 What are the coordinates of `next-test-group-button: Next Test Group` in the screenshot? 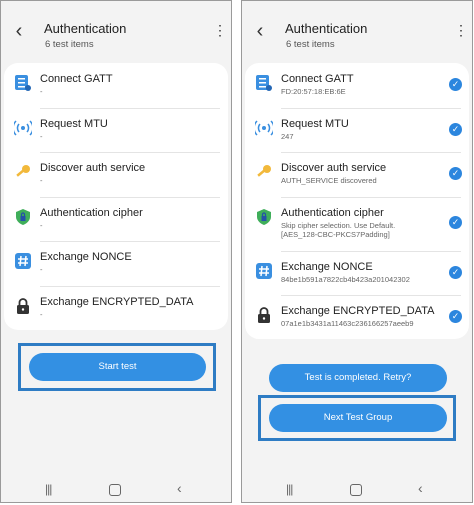 It's located at (358, 418).